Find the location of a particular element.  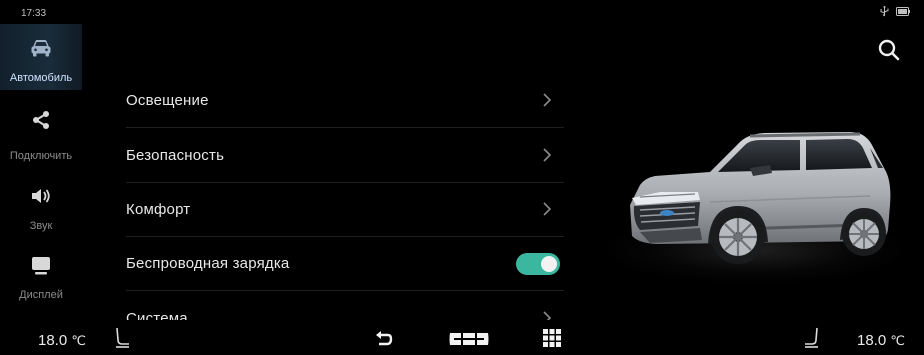

menu-item-label: Система is located at coordinates (157, 315).